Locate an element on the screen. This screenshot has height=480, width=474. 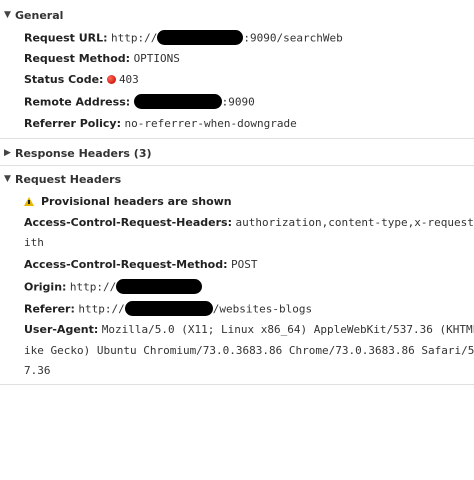
warning-triangle-icon is located at coordinates (29, 201).